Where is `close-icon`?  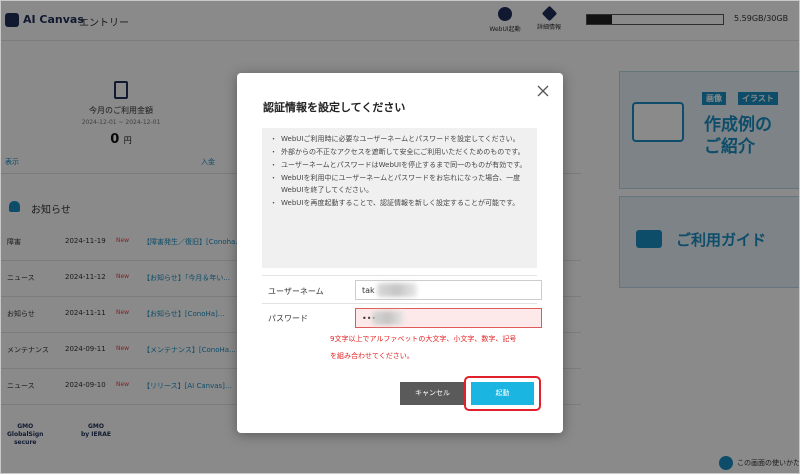 close-icon is located at coordinates (543, 91).